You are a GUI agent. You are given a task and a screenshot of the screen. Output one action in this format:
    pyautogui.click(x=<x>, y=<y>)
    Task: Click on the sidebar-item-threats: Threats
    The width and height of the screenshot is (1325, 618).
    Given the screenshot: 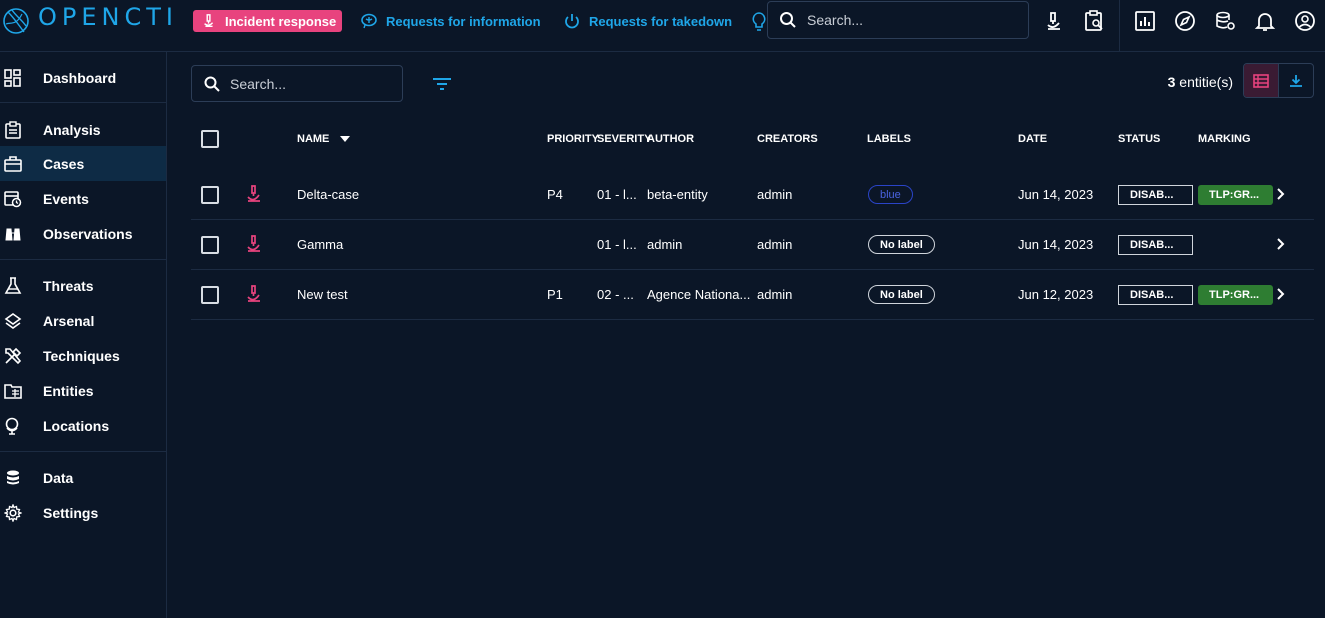 What is the action you would take?
    pyautogui.click(x=83, y=285)
    